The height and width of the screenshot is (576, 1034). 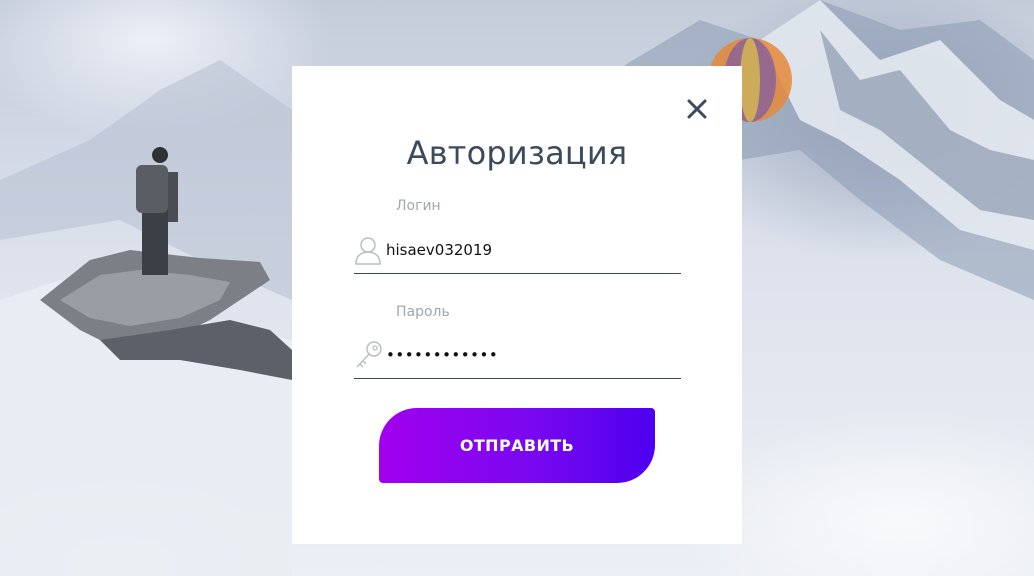 What do you see at coordinates (697, 109) in the screenshot?
I see `close-icon` at bounding box center [697, 109].